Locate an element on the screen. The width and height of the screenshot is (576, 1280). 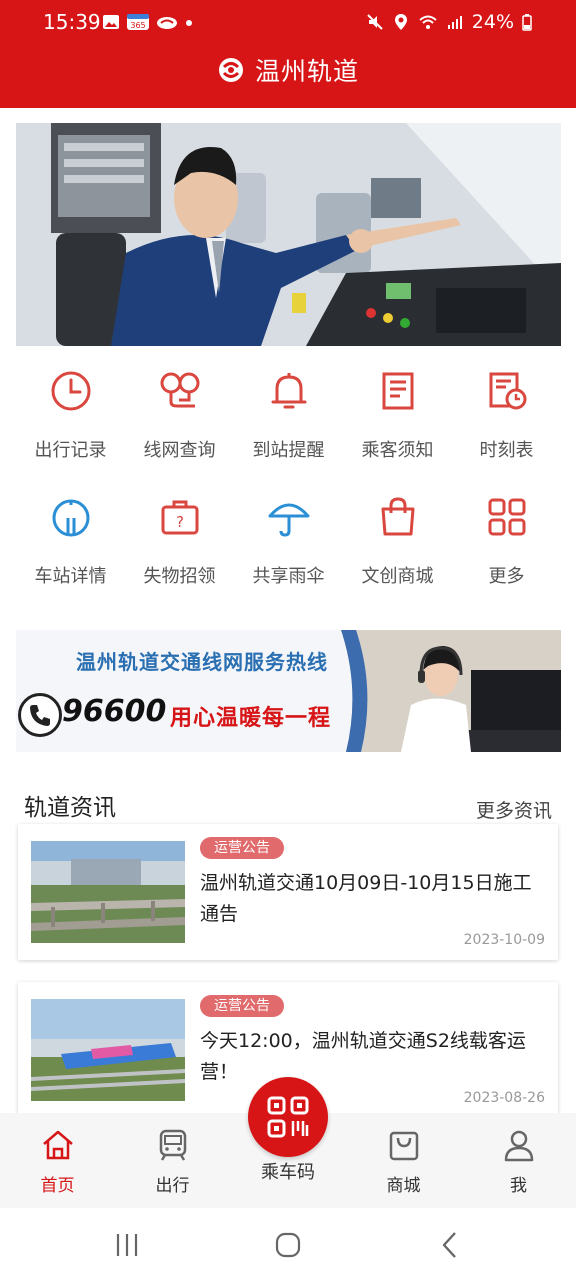
news-title: 今天12:00，温州轨道交通S2线载客运营！ is located at coordinates (363, 1056).